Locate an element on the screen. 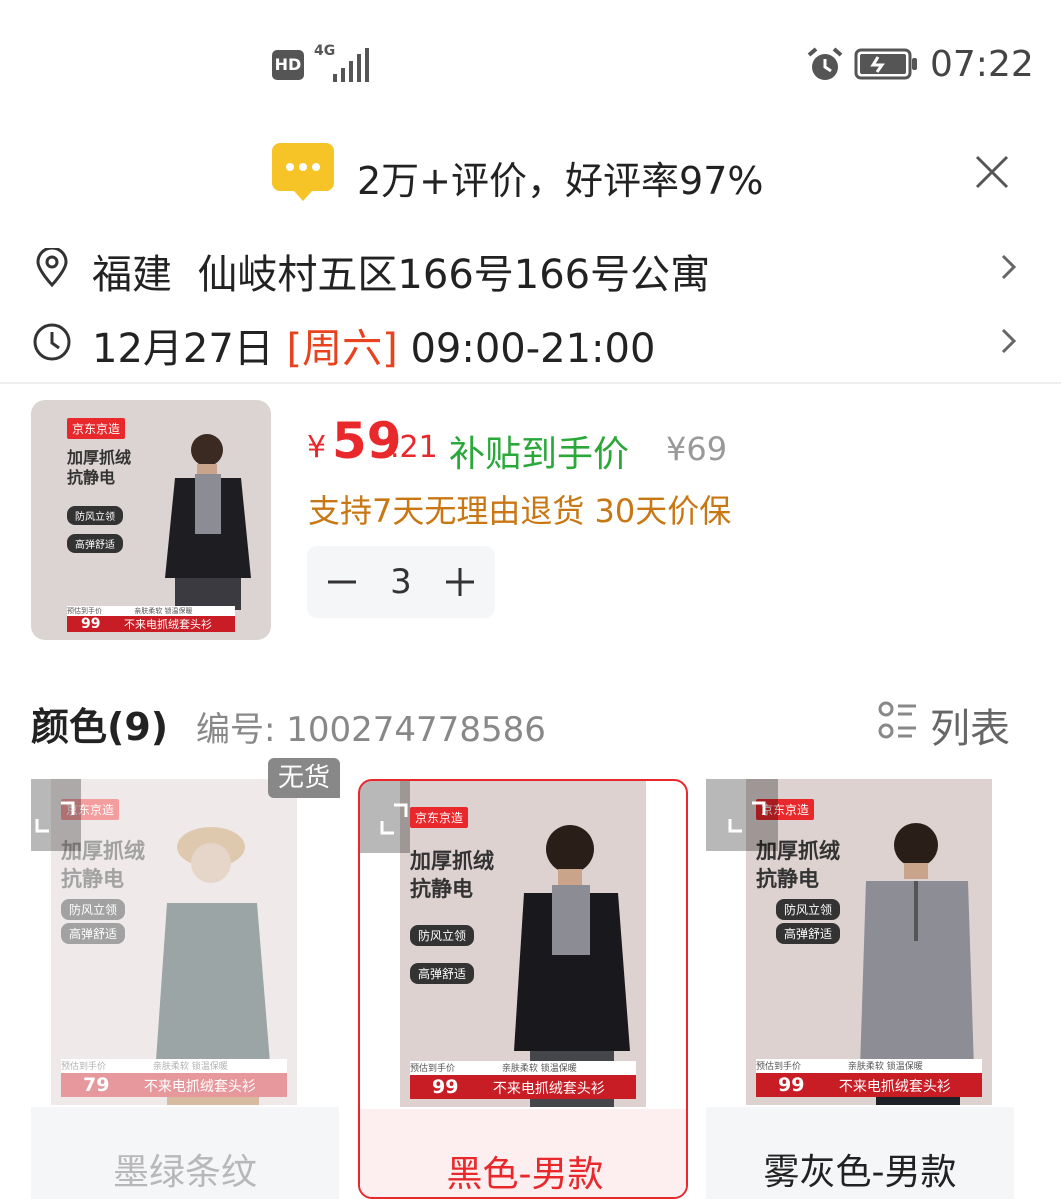 Image resolution: width=1061 pixels, height=1199 pixels. price-currency: ¥ is located at coordinates (317, 447).